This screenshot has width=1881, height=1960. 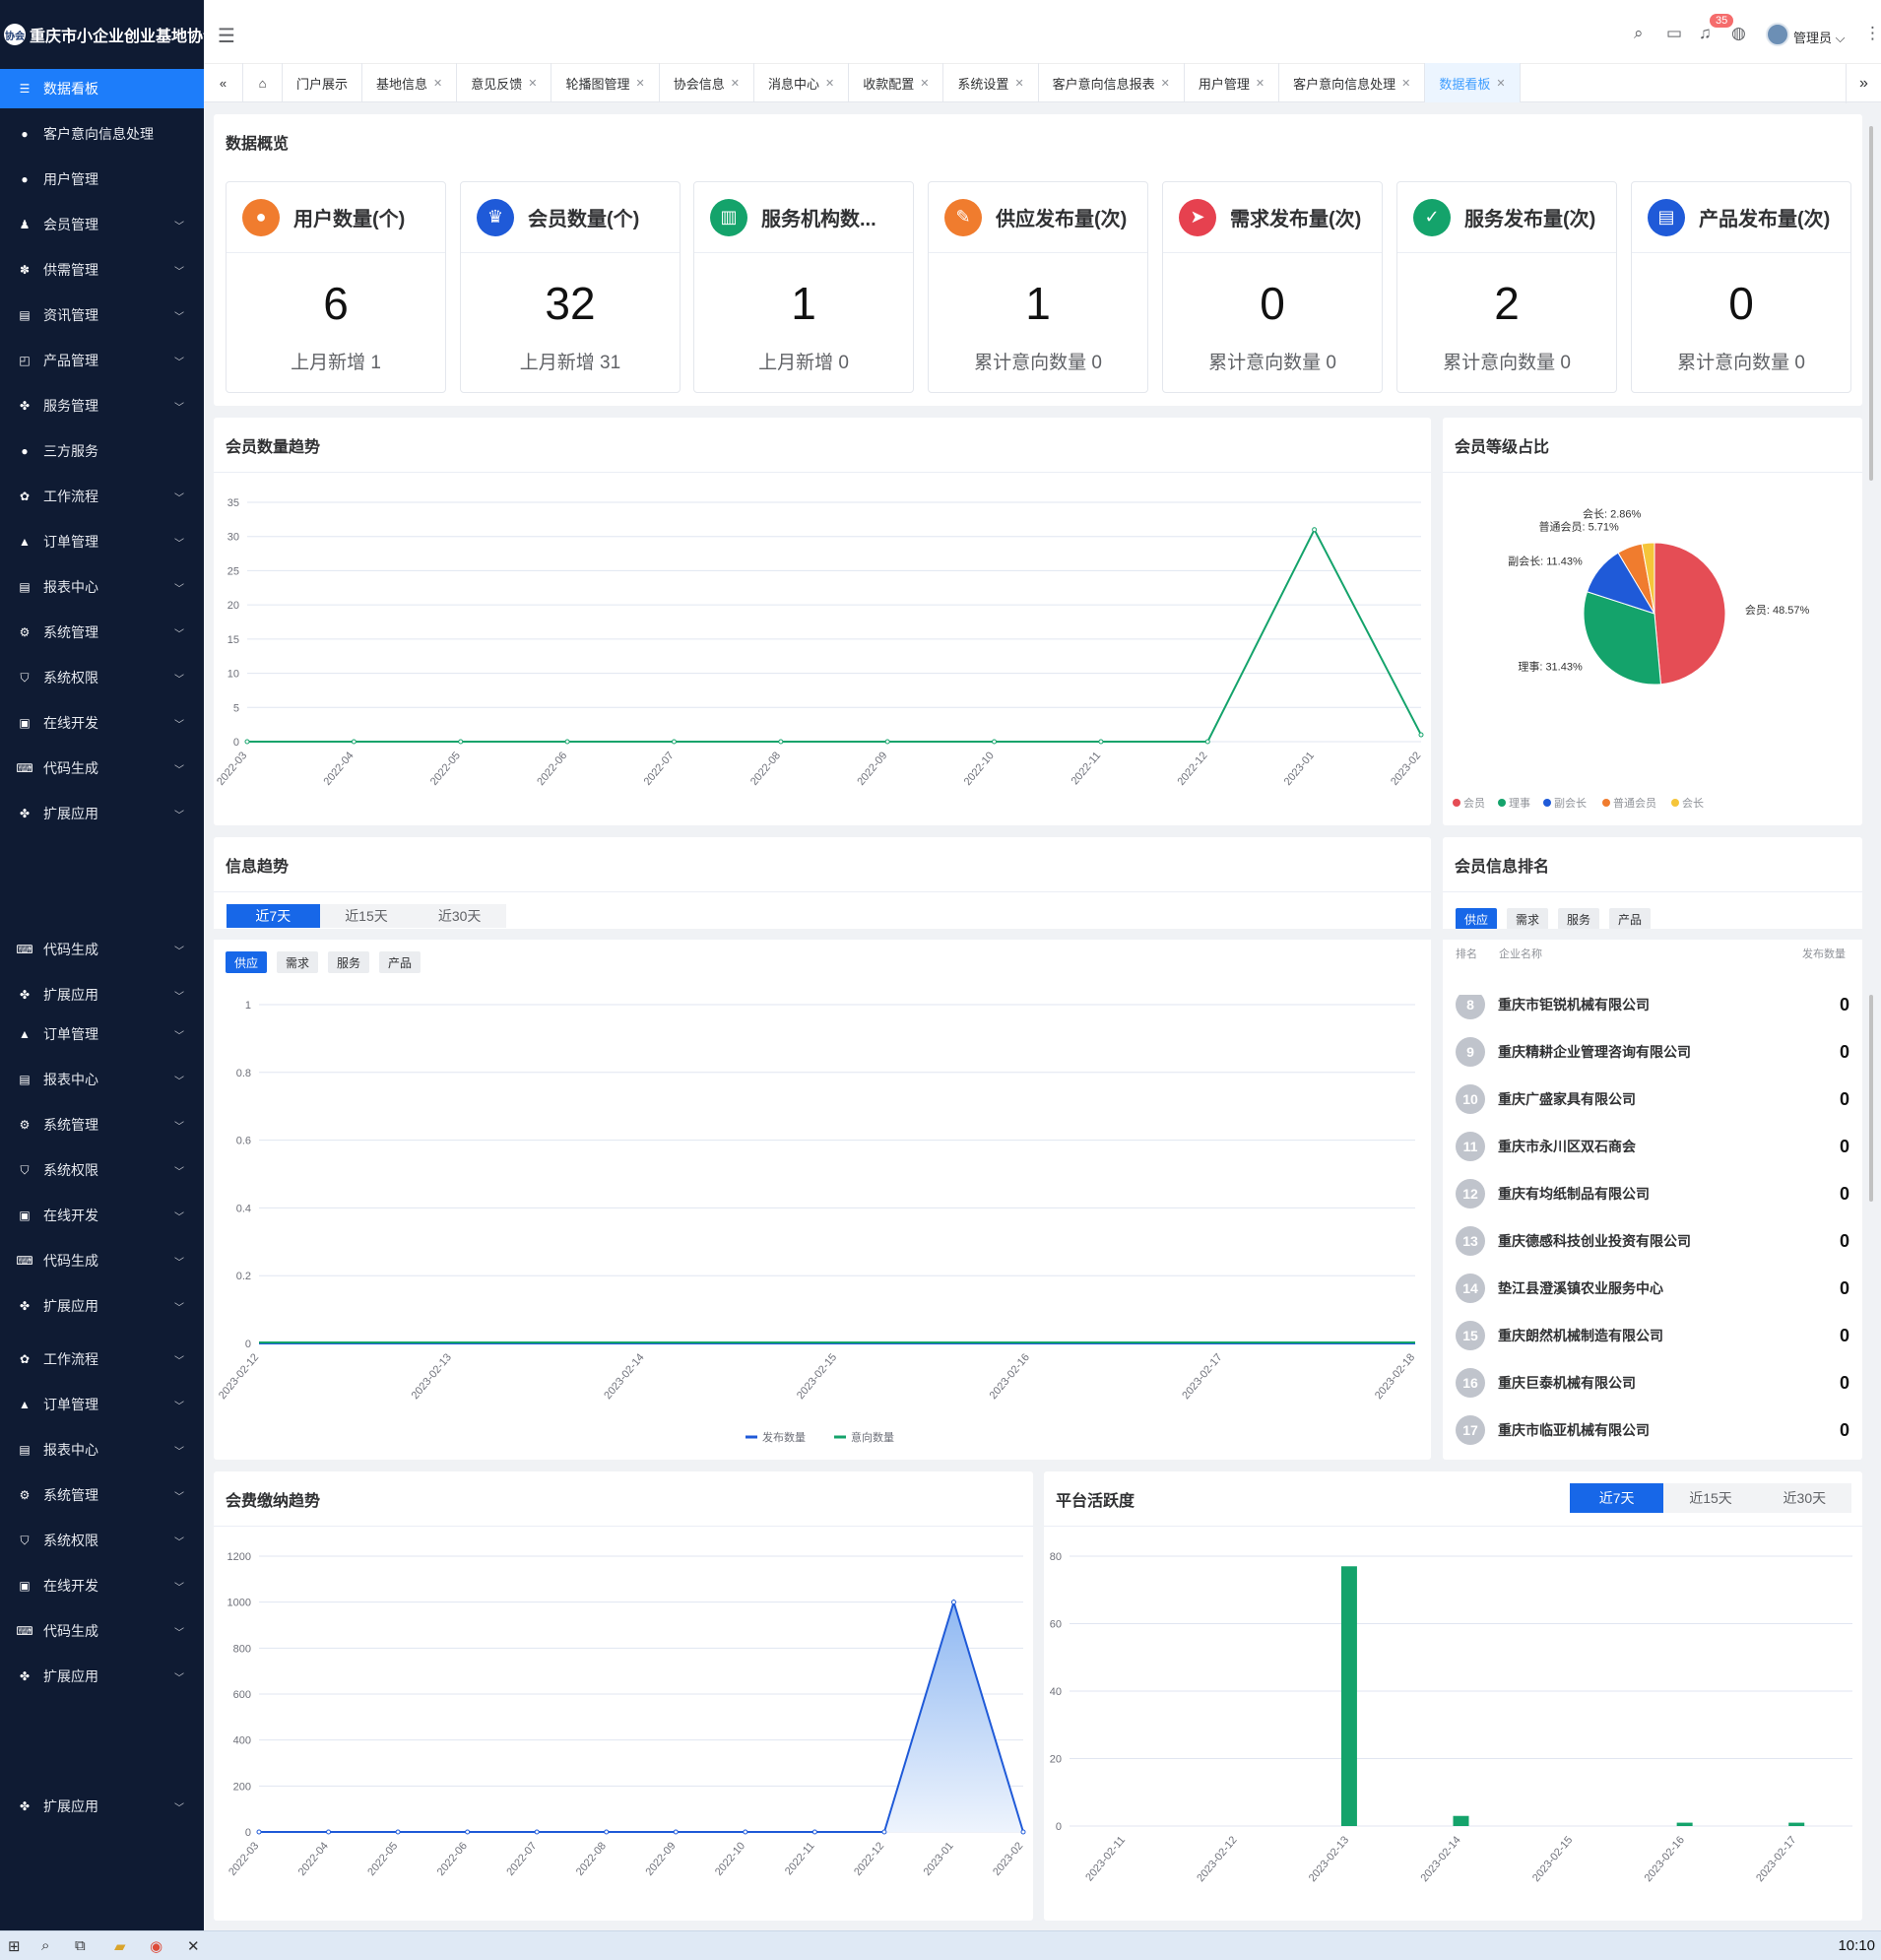 I want to click on tabs-scroll-left-icon: «, so click(x=223, y=83).